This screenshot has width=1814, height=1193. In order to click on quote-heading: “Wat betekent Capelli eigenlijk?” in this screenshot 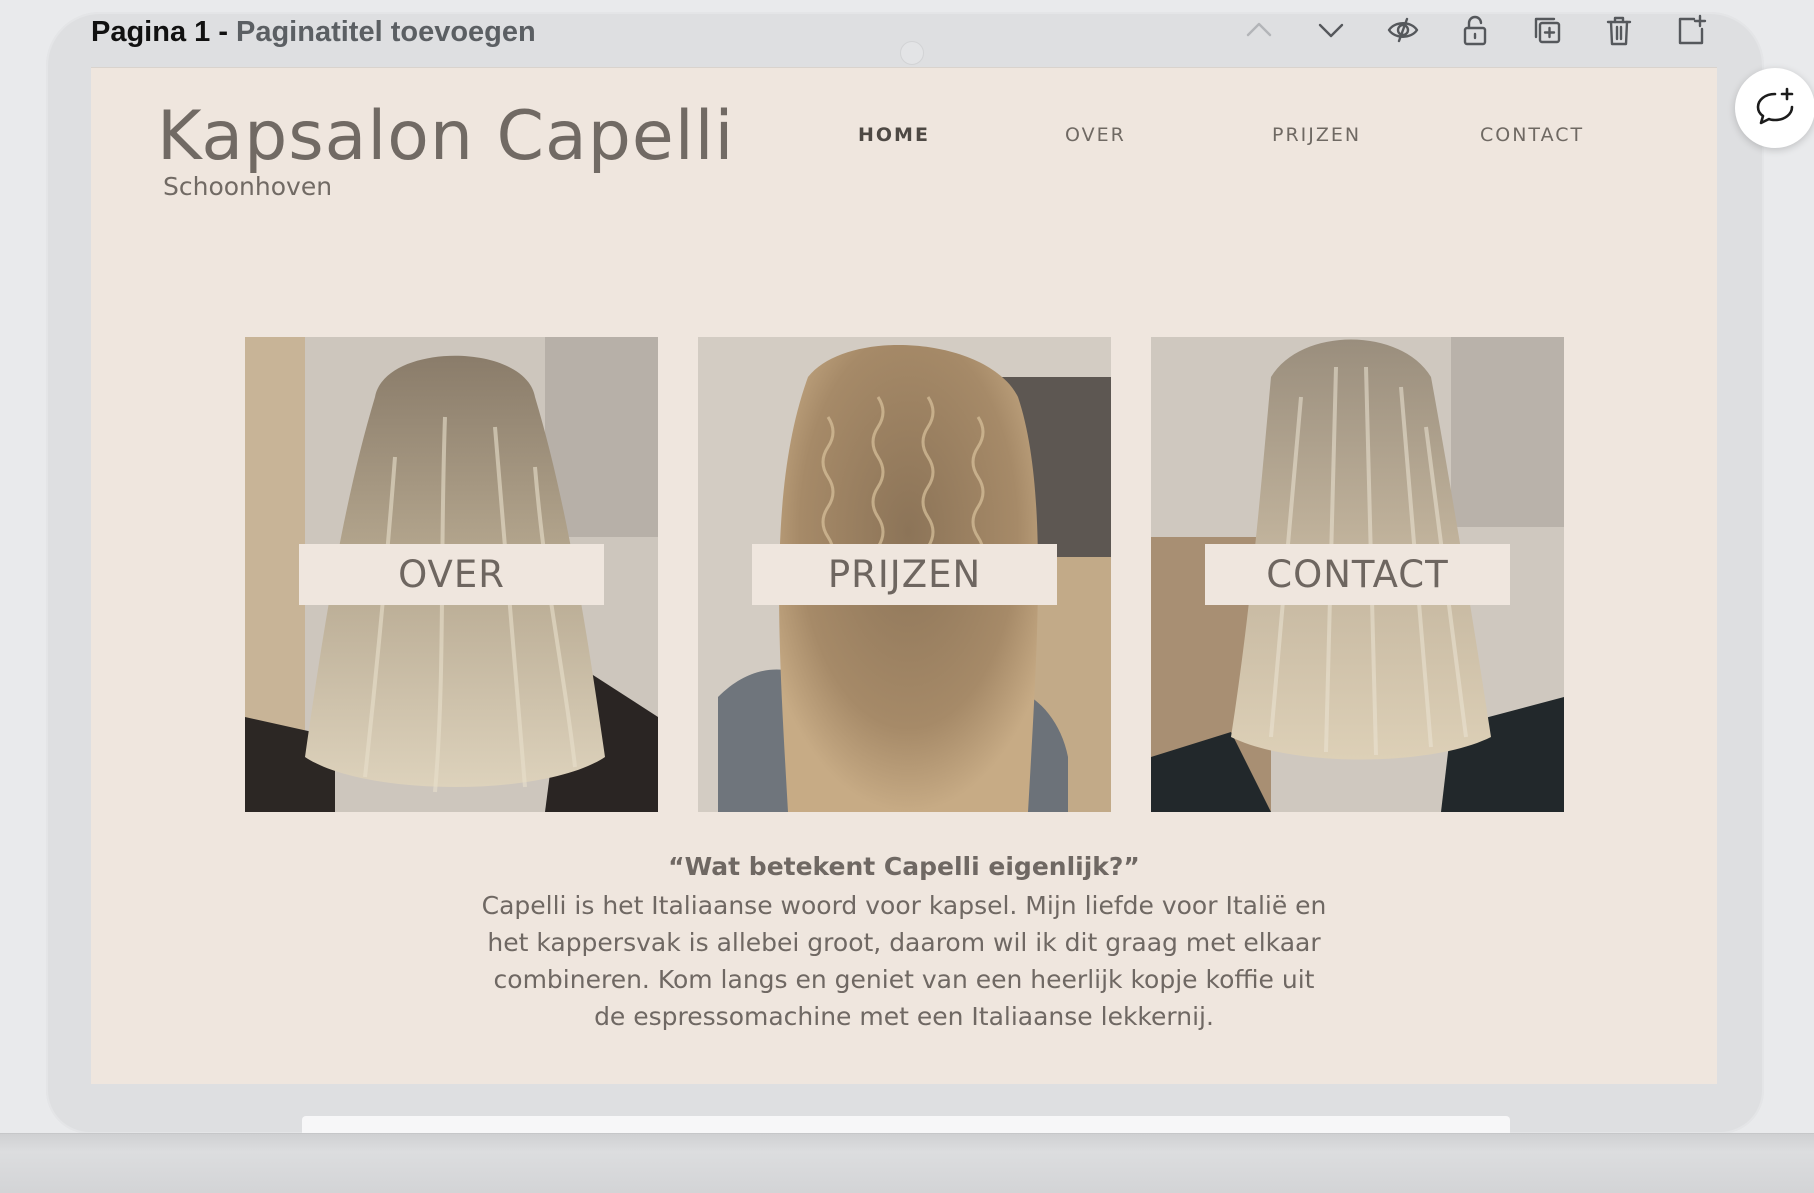, I will do `click(904, 866)`.